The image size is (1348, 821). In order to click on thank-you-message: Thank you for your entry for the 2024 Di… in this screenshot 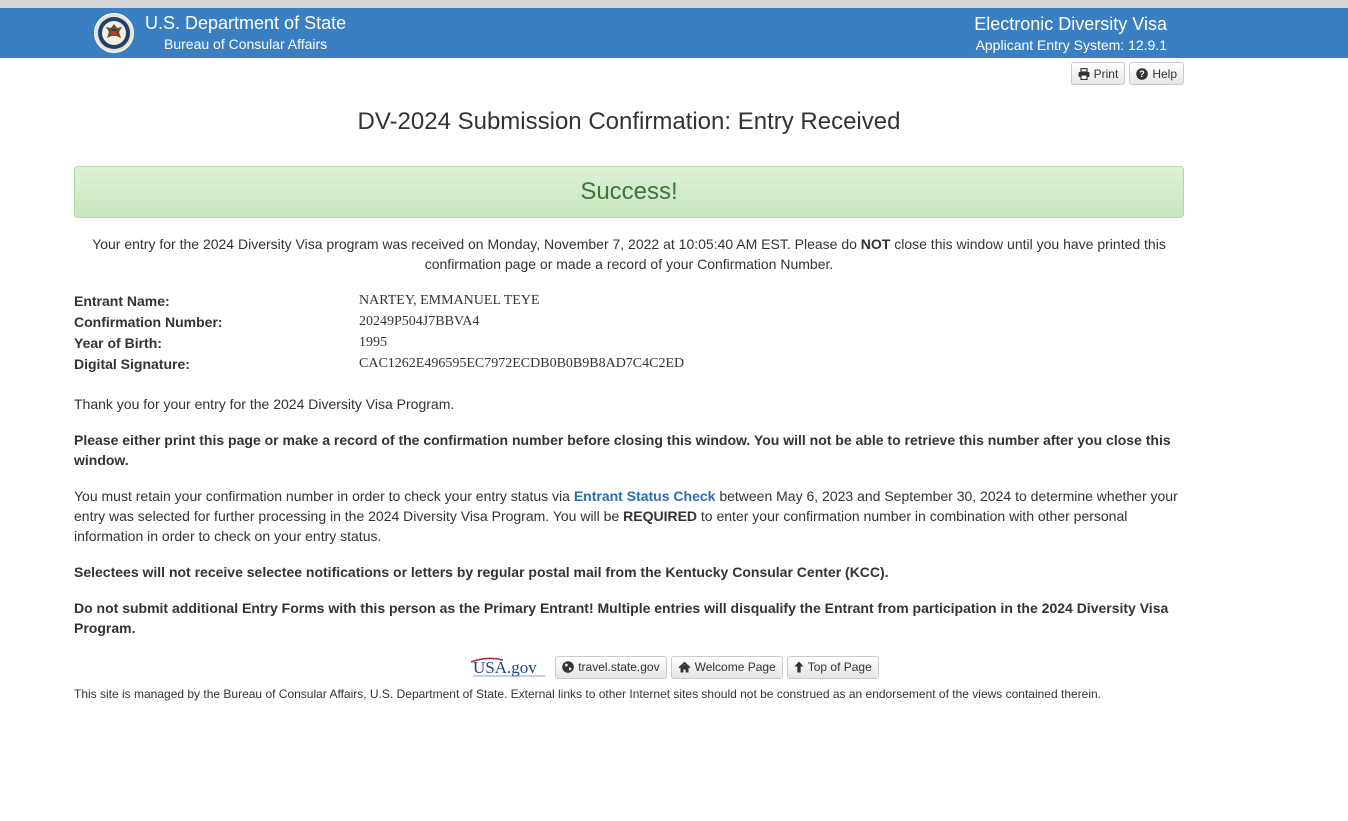, I will do `click(264, 404)`.